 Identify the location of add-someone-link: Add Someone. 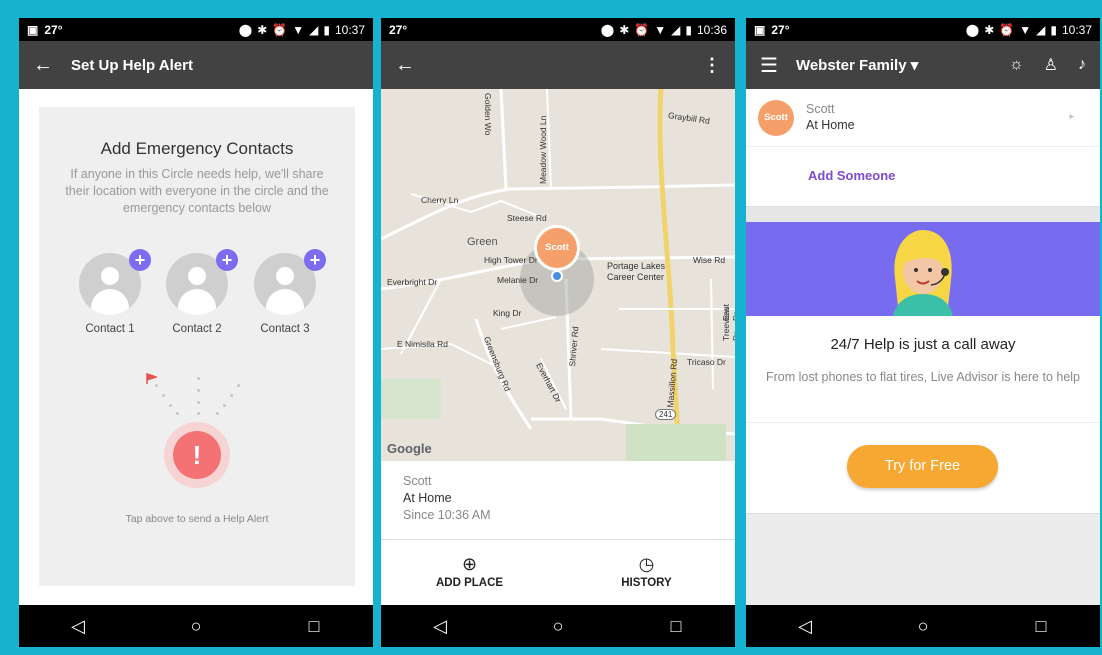
(851, 175).